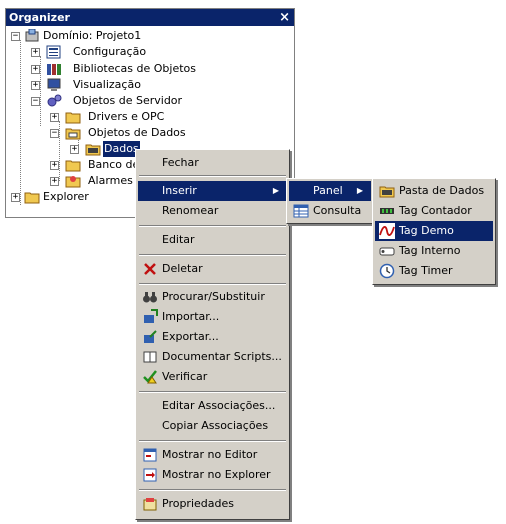 The image size is (506, 524). What do you see at coordinates (212, 297) in the screenshot?
I see `menu-item-procurar: Procurar/Substituir` at bounding box center [212, 297].